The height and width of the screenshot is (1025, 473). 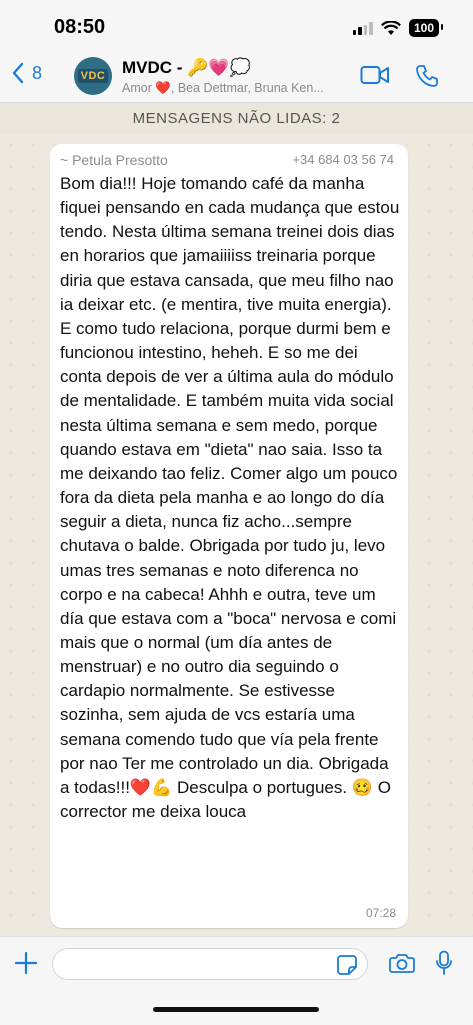 I want to click on home-indicator, so click(x=236, y=1009).